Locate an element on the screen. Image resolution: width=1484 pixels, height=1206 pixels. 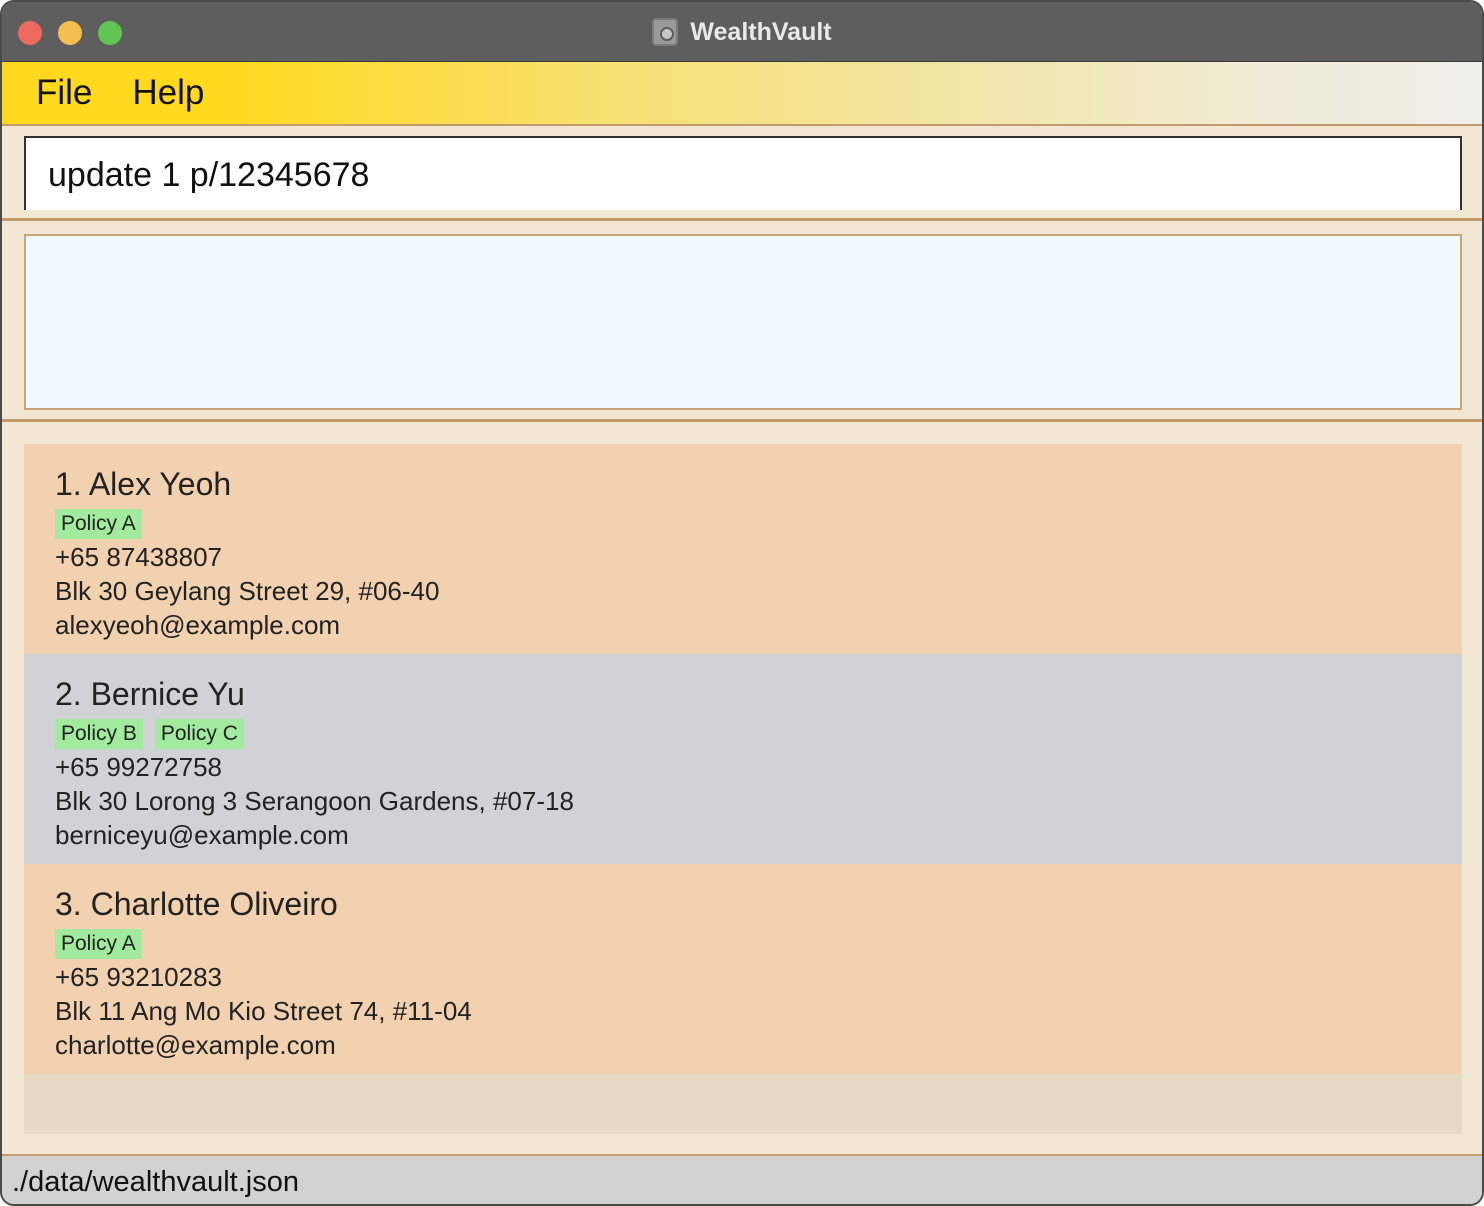
menu-file: File is located at coordinates (50, 93).